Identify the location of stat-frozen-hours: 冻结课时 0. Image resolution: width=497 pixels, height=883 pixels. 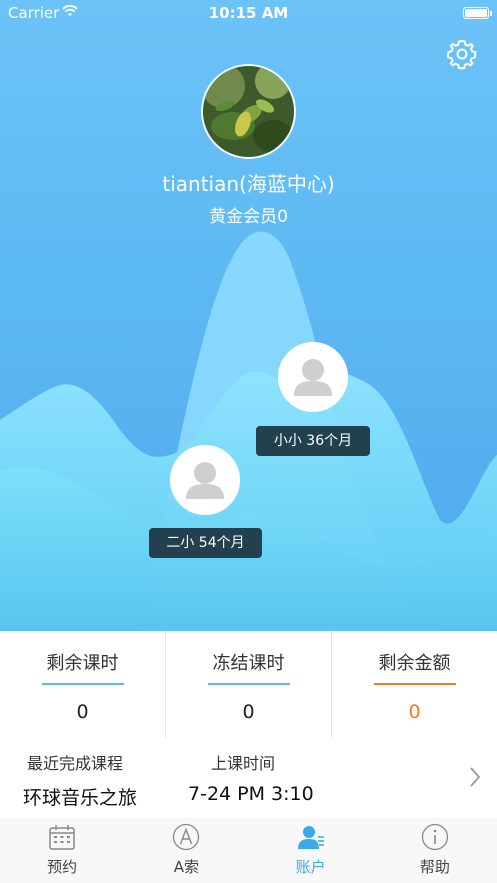
(249, 684).